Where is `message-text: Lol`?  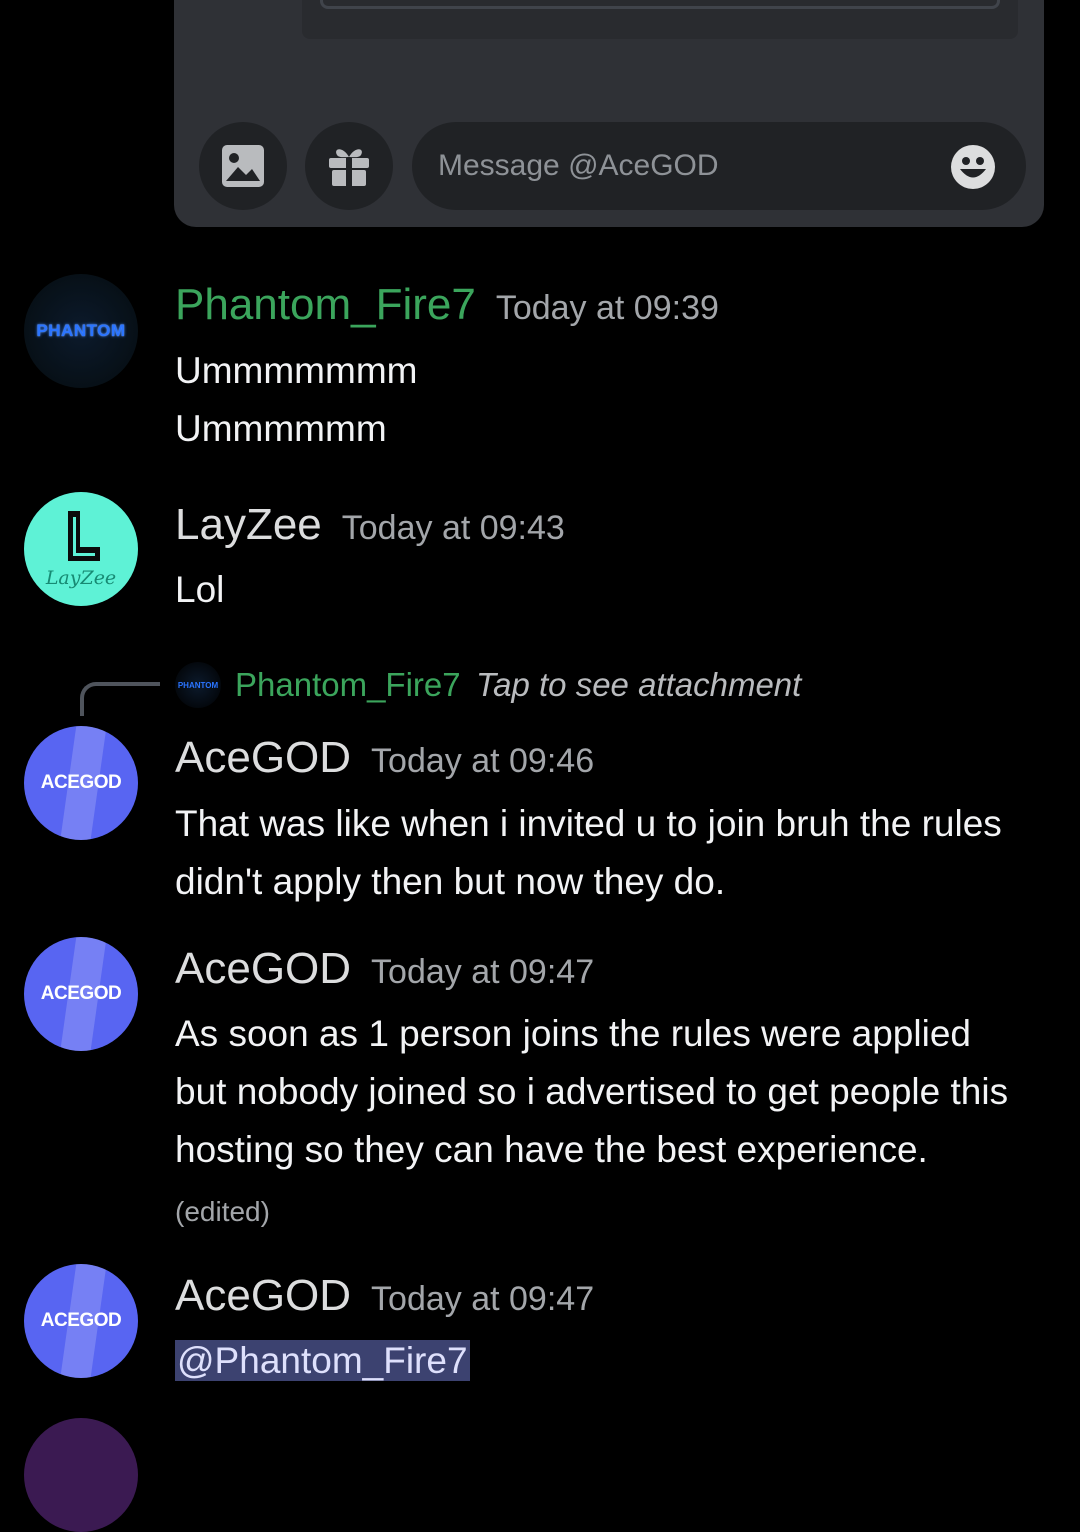 message-text: Lol is located at coordinates (617, 590).